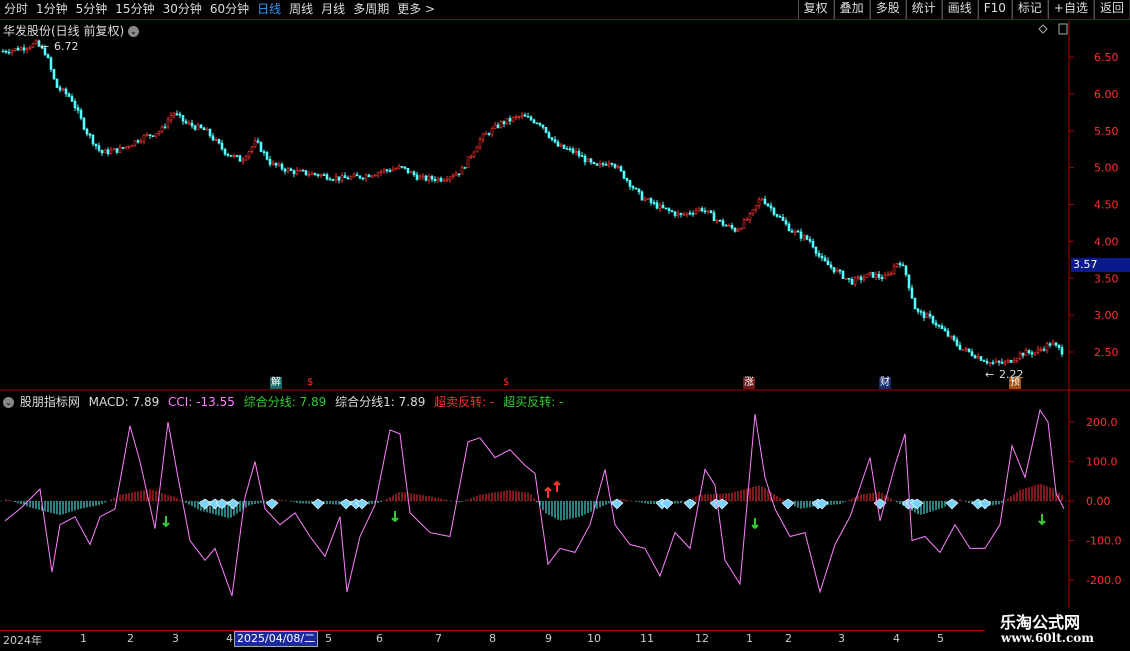 The image size is (1130, 651). I want to click on indicator-label: -200.0, so click(1103, 580).